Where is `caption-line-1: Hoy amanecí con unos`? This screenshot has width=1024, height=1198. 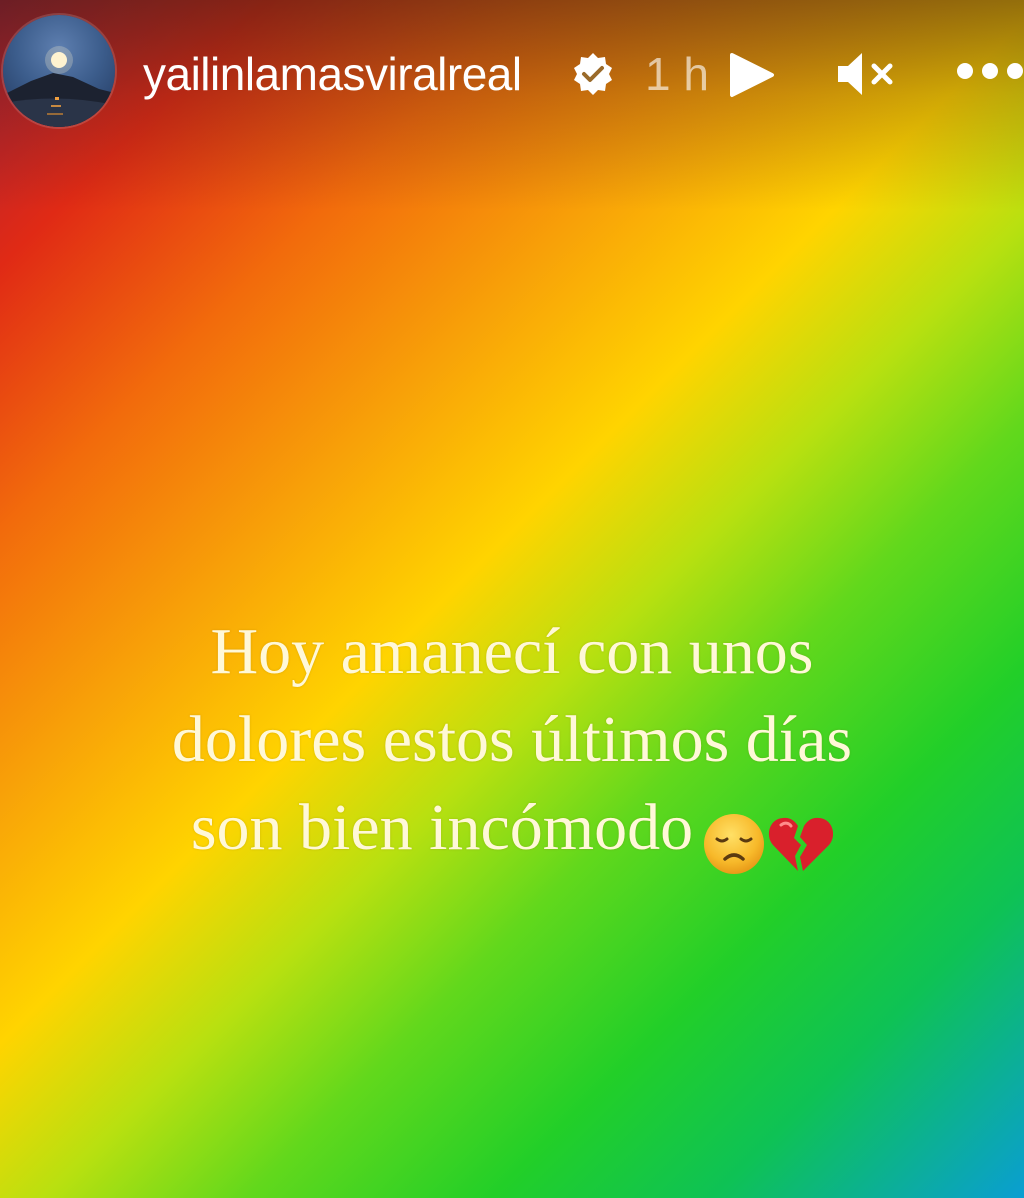
caption-line-1: Hoy amanecí con unos is located at coordinates (512, 651).